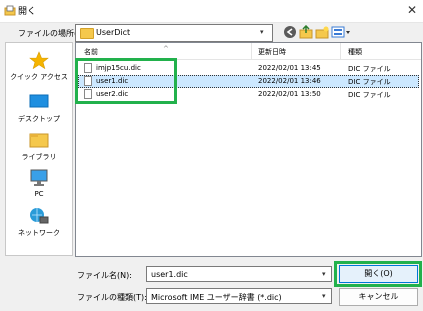 The width and height of the screenshot is (423, 311). Describe the element at coordinates (378, 297) in the screenshot. I see `cancel-button: キャンセル` at that location.